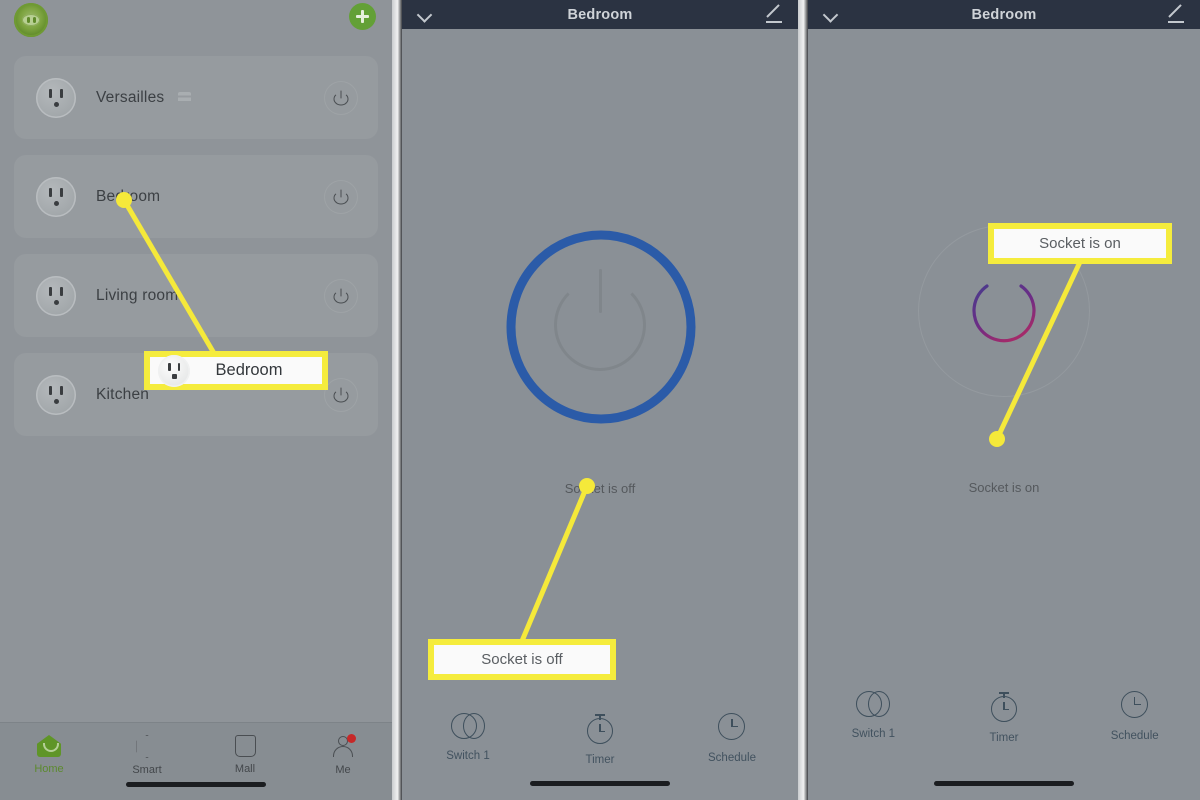 The width and height of the screenshot is (1200, 800). What do you see at coordinates (49, 761) in the screenshot?
I see `tab-home: Home` at bounding box center [49, 761].